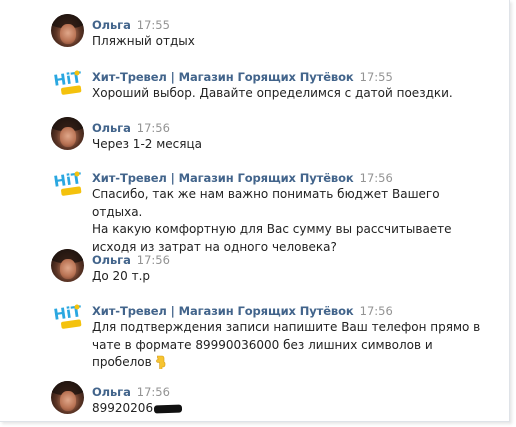  I want to click on message-line: Пляжный отдых, so click(143, 41).